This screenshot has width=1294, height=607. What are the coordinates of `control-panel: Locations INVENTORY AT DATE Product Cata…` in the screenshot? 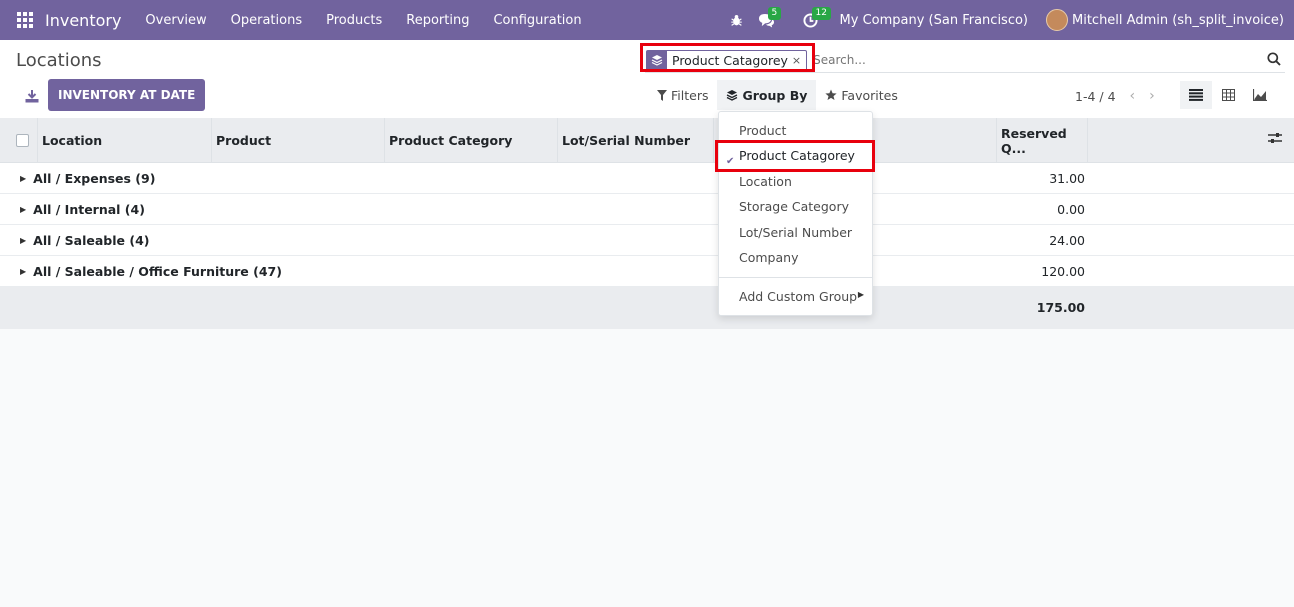 It's located at (647, 79).